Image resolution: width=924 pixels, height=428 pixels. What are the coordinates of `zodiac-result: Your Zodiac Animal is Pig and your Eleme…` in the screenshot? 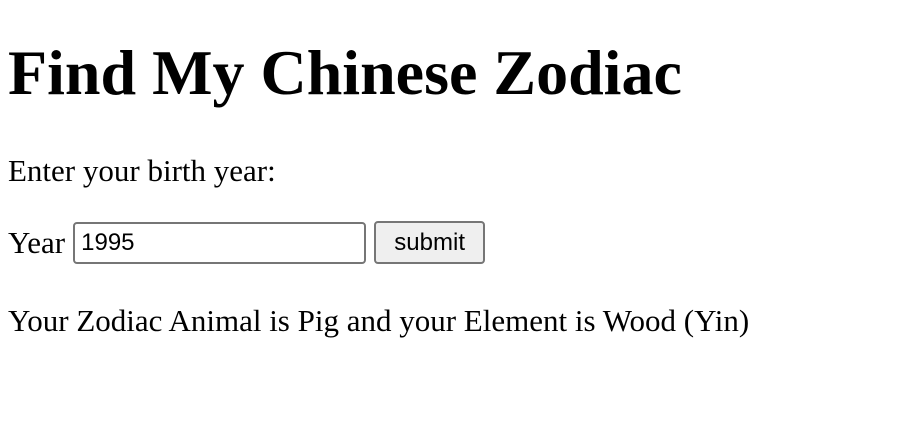 It's located at (379, 320).